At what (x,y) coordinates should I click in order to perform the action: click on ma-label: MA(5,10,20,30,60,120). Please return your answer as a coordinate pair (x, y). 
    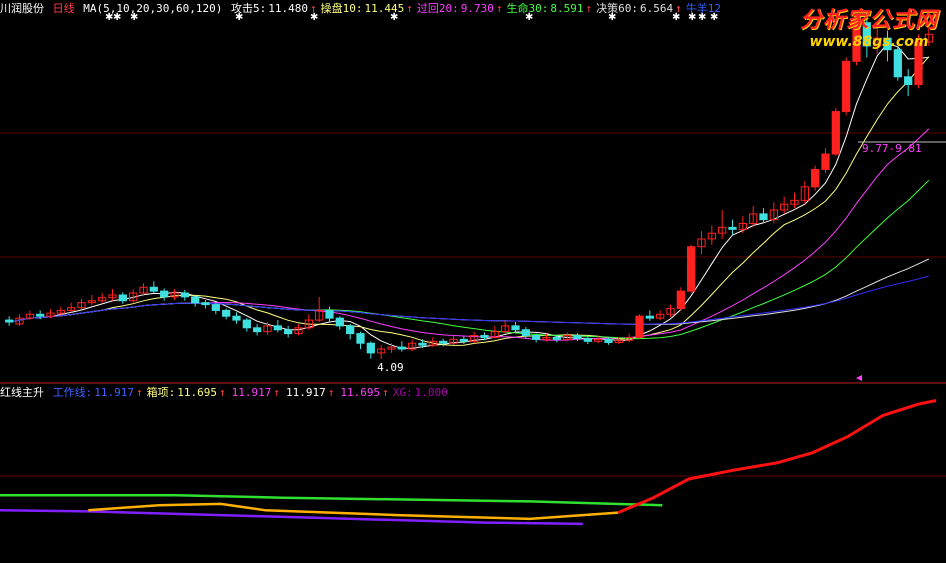
    Looking at the image, I should click on (153, 8).